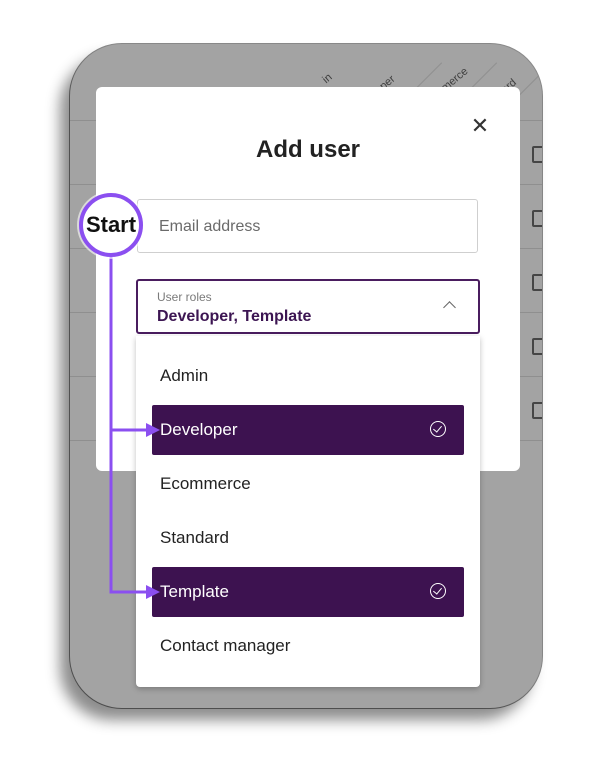 This screenshot has height=772, width=609. What do you see at coordinates (129, 425) in the screenshot?
I see `arrow-path-template` at bounding box center [129, 425].